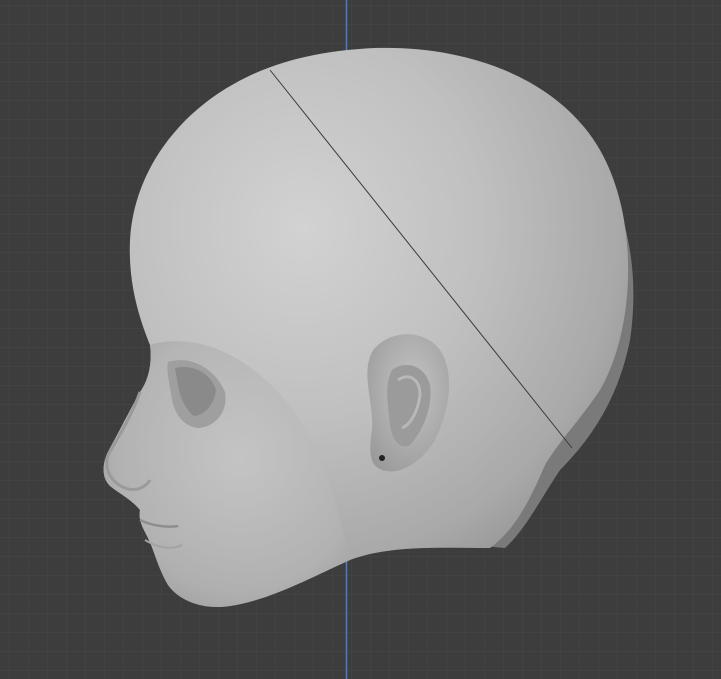  I want to click on ear-piercing-hole, so click(382, 458).